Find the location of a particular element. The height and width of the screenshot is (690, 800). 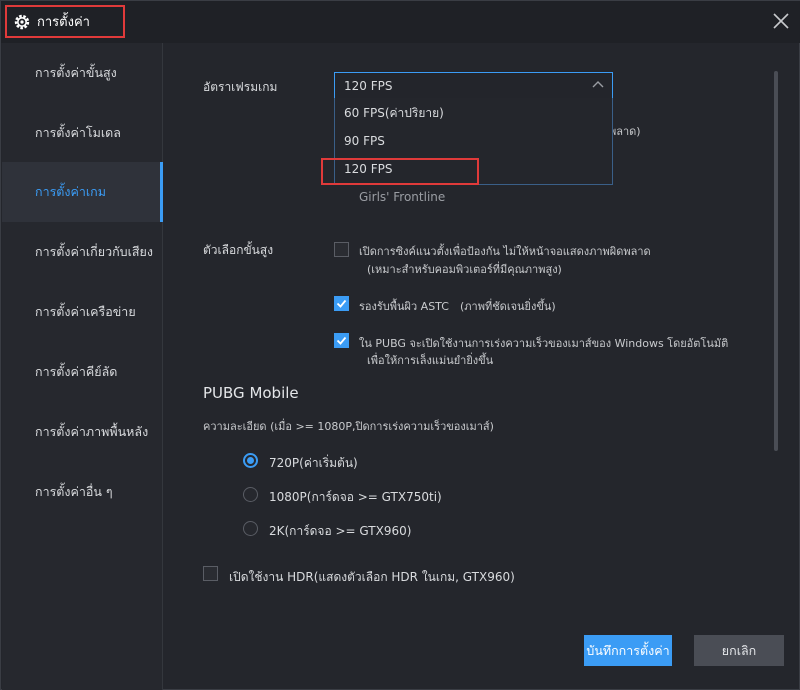

option-label: 90 FPS is located at coordinates (364, 141).